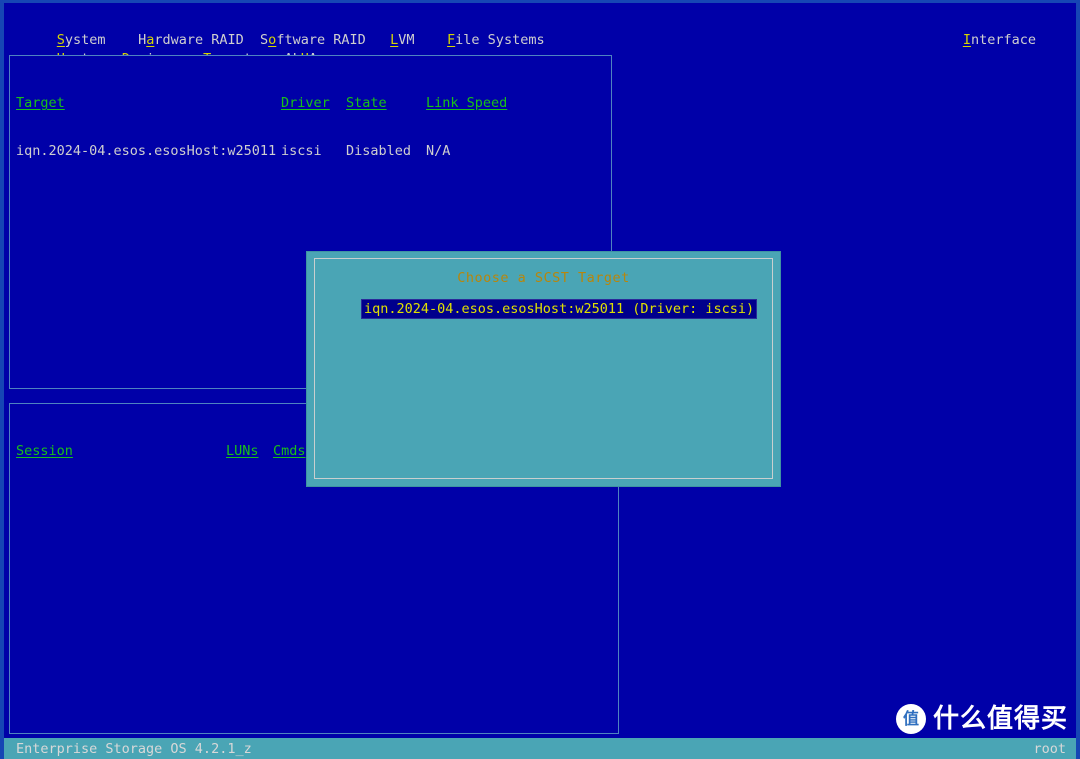  I want to click on targets-col-link-speed: Link Speed, so click(466, 103).